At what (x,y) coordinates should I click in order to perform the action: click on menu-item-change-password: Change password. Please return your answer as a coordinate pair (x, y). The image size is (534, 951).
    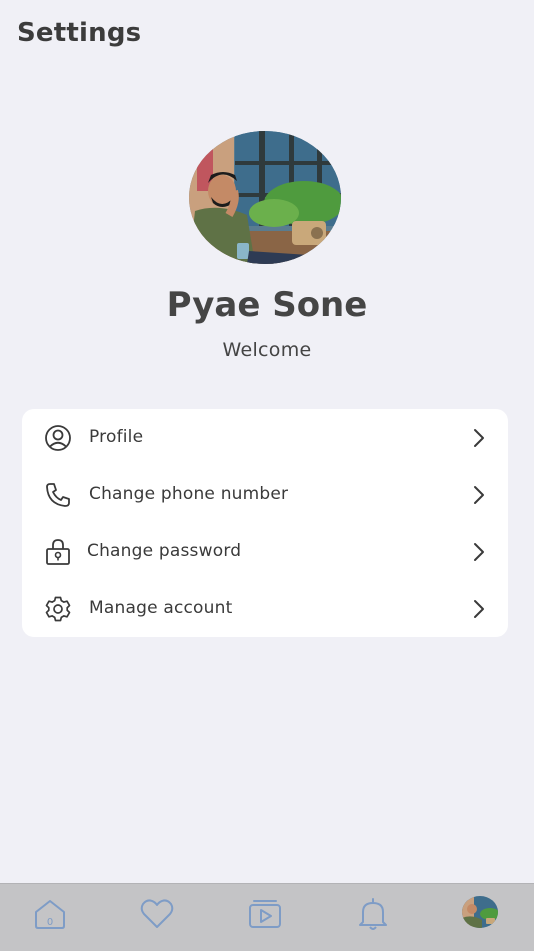
    Looking at the image, I should click on (265, 551).